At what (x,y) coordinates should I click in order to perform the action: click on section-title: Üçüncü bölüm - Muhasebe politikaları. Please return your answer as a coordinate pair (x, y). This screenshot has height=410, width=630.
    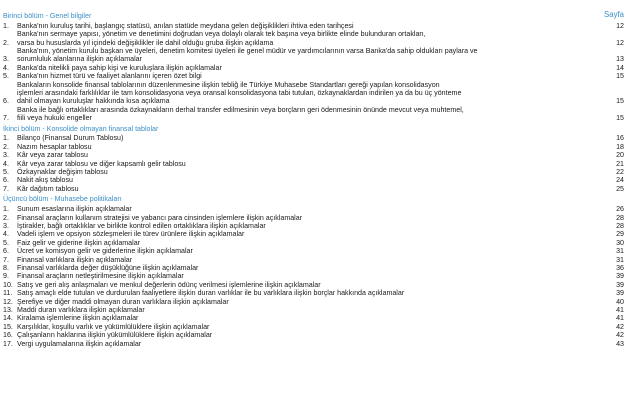
    Looking at the image, I should click on (62, 199).